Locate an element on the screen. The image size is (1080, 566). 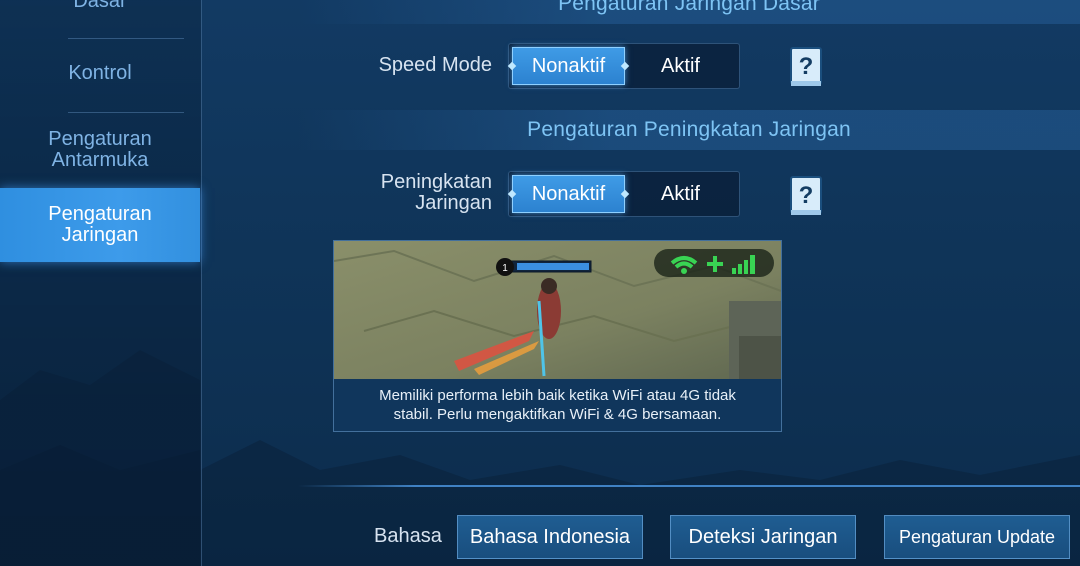
sidebar-item-label: Dasar is located at coordinates (100, 6).